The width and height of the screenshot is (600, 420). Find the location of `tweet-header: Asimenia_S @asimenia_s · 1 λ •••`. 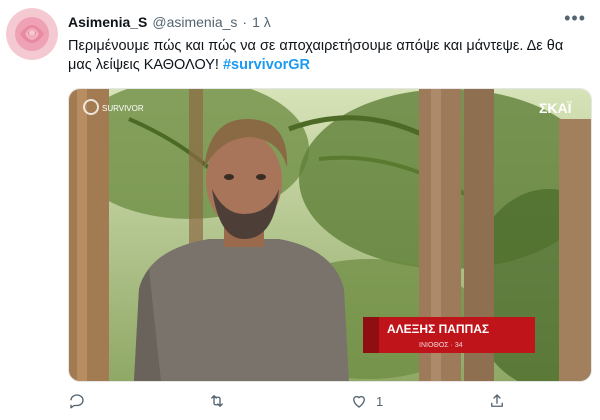

tweet-header: Asimenia_S @asimenia_s · 1 λ ••• is located at coordinates (327, 20).